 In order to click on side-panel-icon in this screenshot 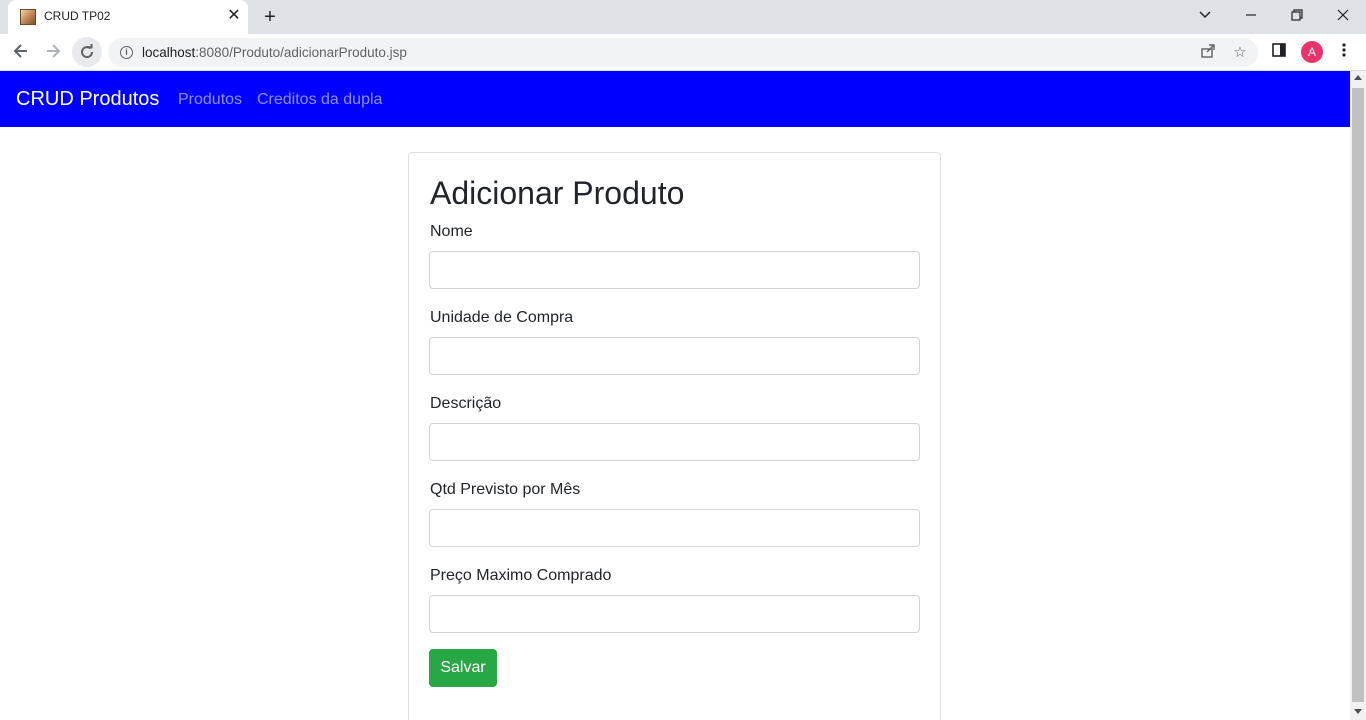, I will do `click(1279, 52)`.